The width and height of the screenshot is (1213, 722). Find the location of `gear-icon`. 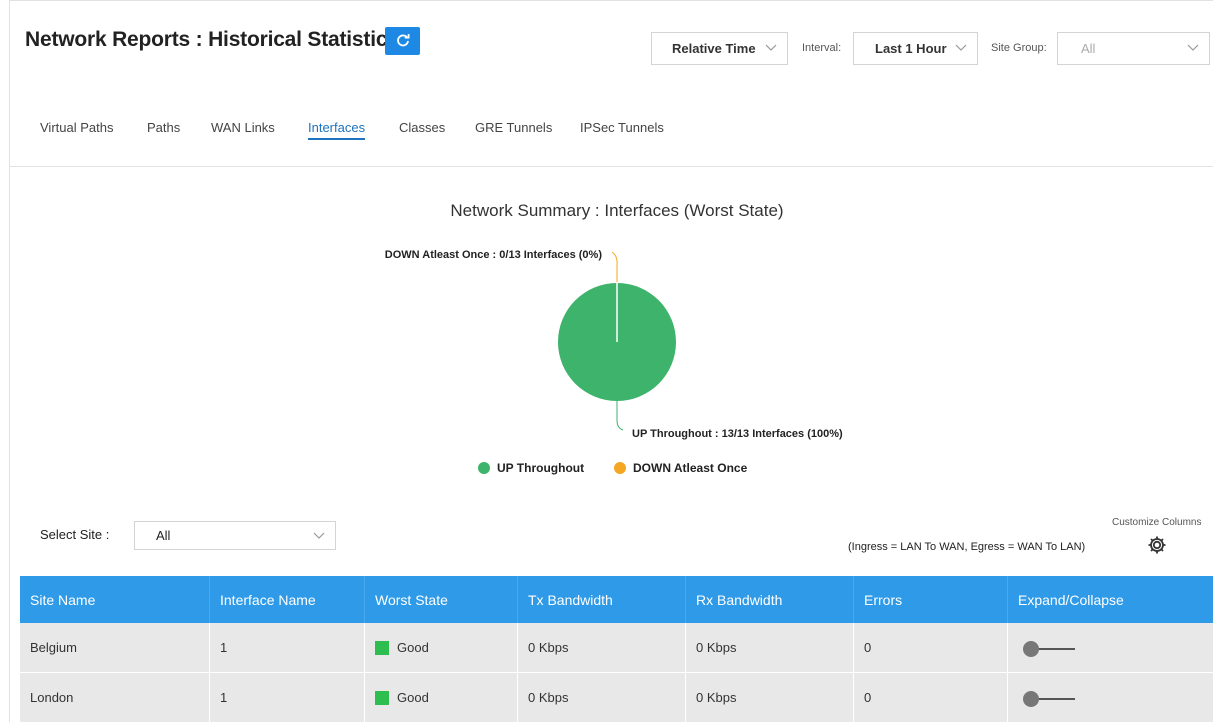

gear-icon is located at coordinates (1157, 545).